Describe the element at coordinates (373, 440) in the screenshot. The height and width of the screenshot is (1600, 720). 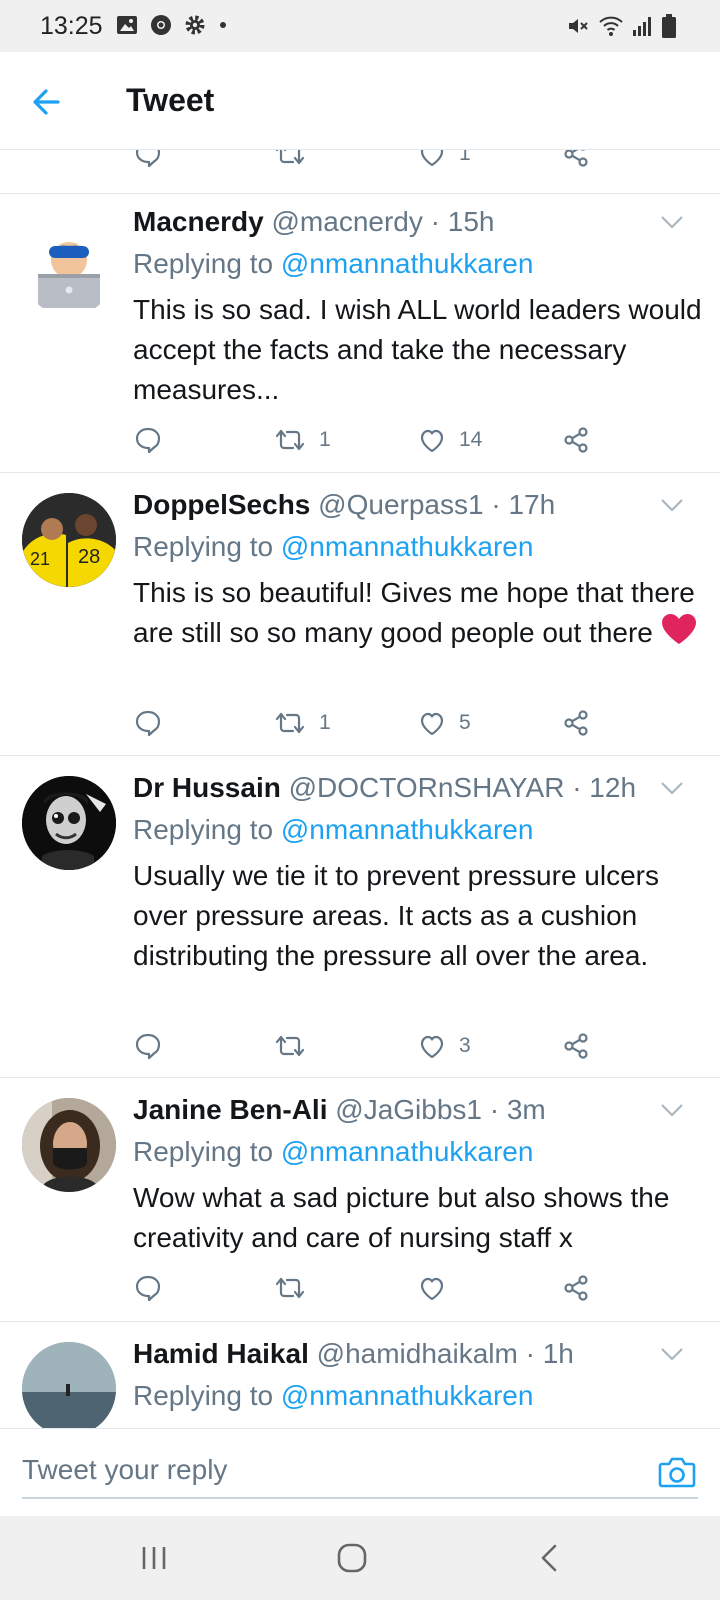
I see `tweet-actions: 1 14` at that location.